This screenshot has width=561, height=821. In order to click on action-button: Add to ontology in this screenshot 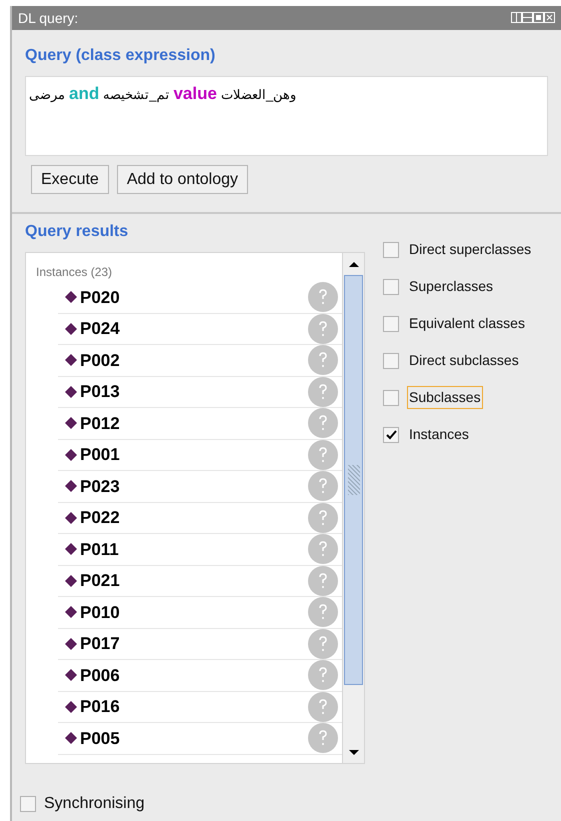, I will do `click(182, 179)`.